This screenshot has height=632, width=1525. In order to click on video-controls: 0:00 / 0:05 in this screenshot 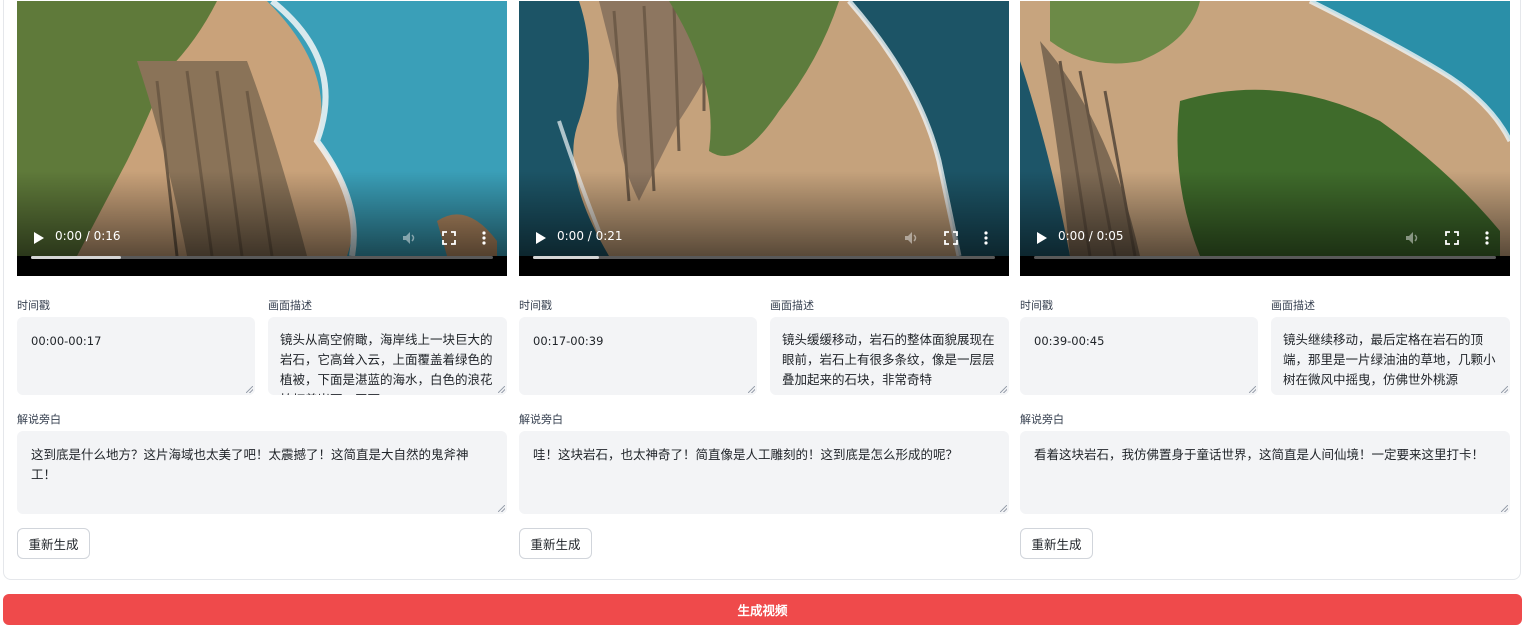, I will do `click(1265, 245)`.